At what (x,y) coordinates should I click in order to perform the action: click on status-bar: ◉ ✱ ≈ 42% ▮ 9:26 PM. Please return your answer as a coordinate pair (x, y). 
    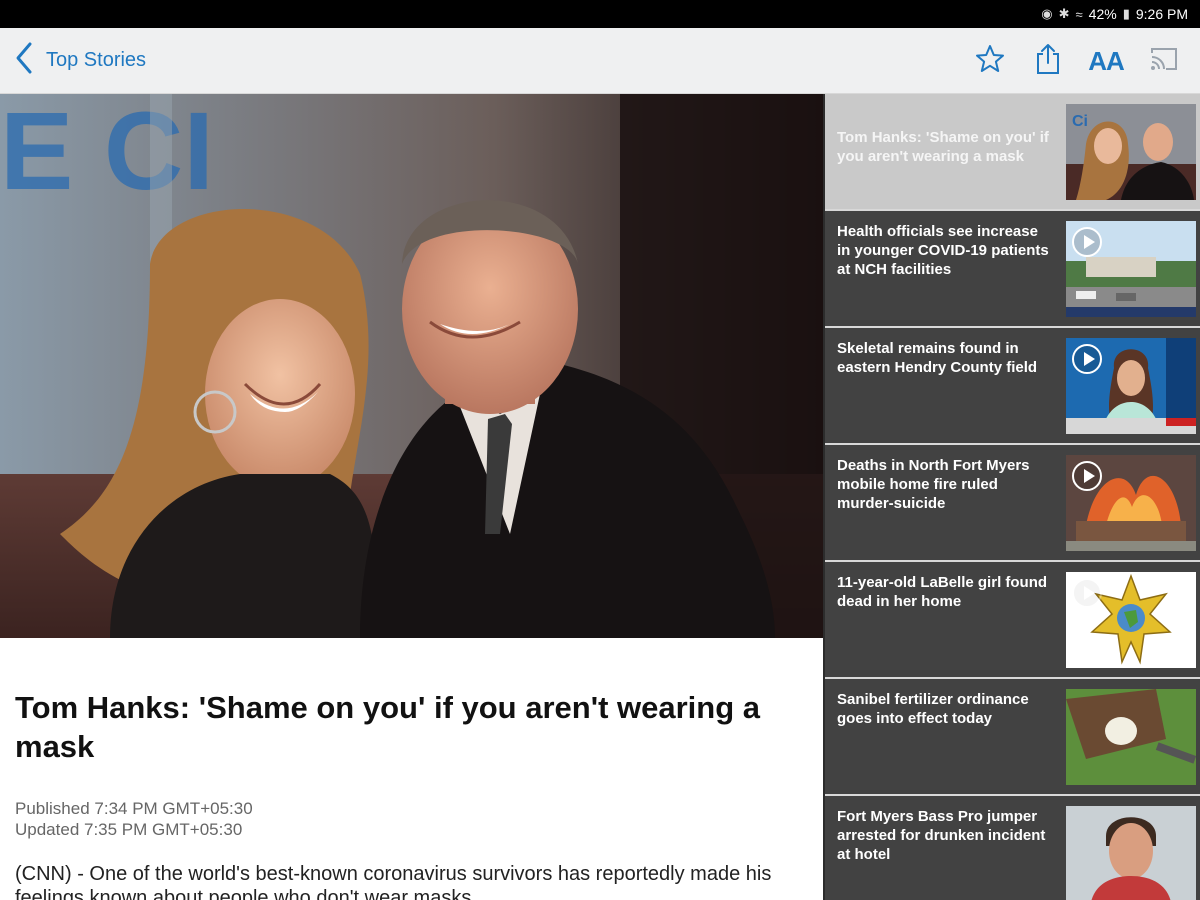
    Looking at the image, I should click on (600, 14).